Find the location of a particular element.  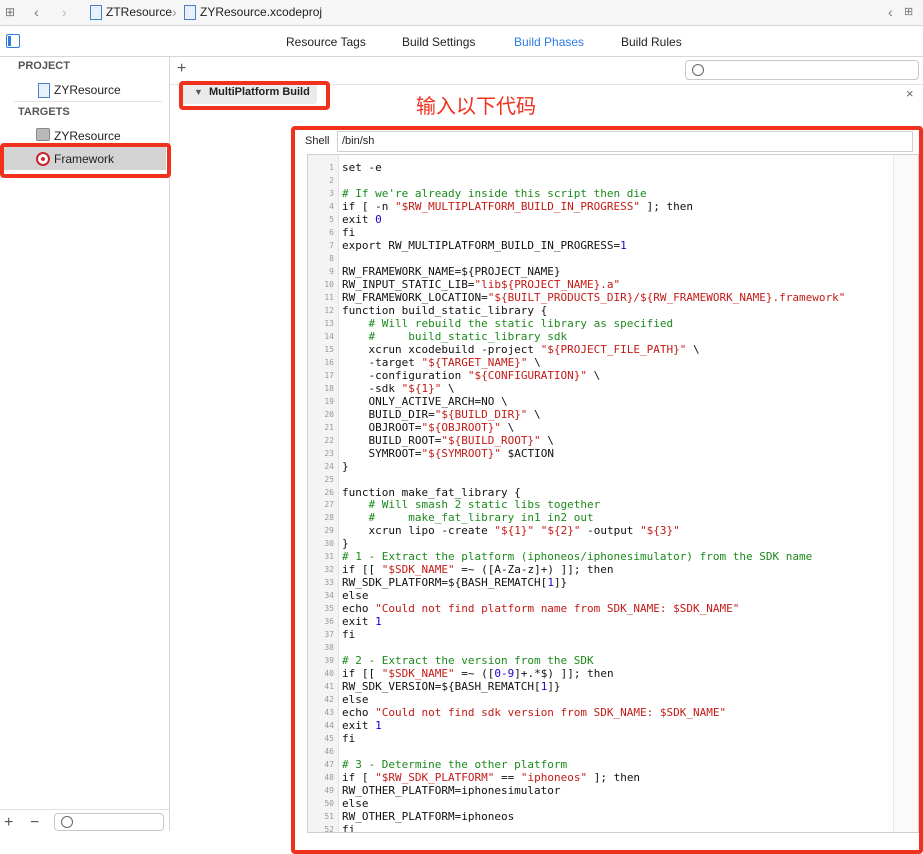

divider is located at coordinates (88, 101).